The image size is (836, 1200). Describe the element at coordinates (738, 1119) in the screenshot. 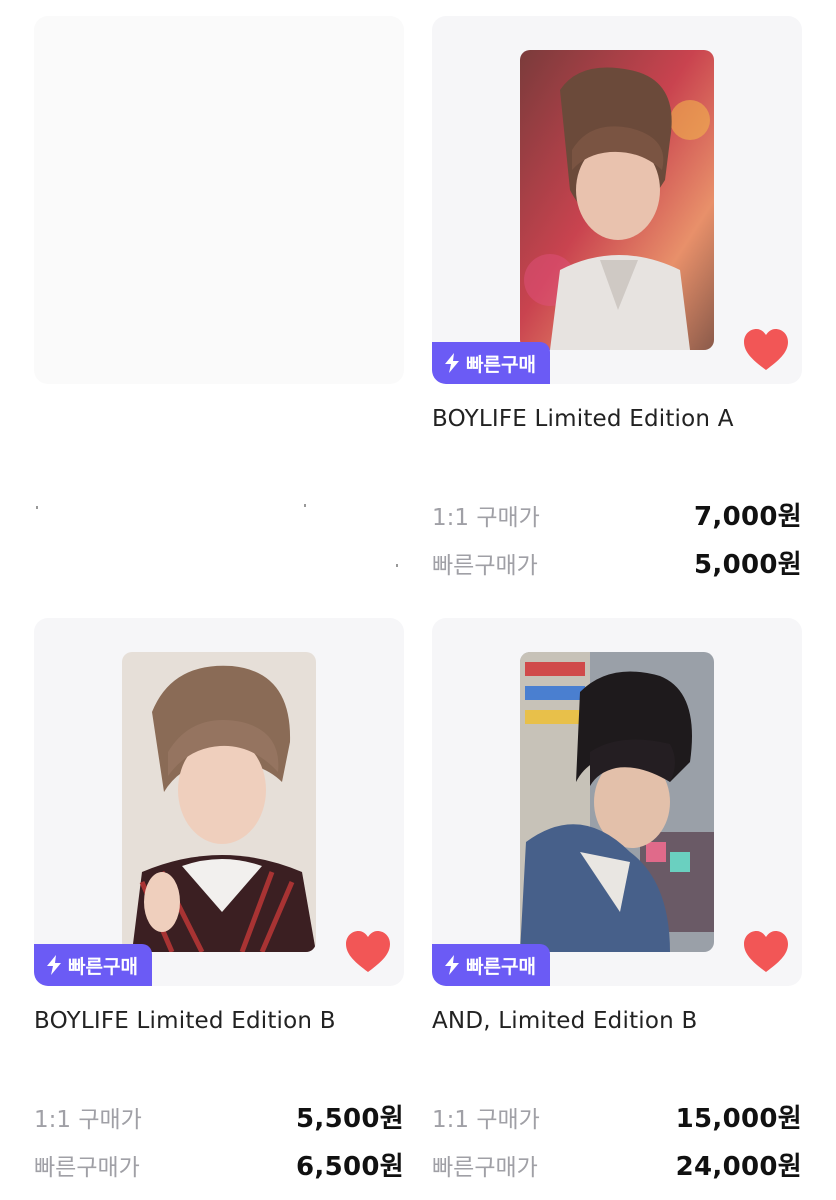

I see `price-value: 15,000원` at that location.